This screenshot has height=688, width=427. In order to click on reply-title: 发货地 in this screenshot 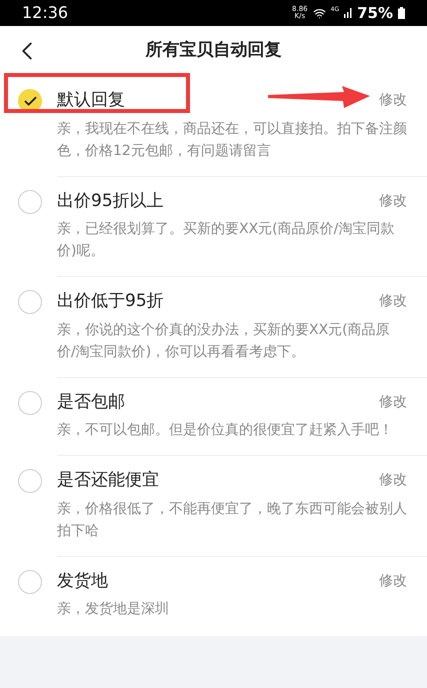, I will do `click(82, 581)`.